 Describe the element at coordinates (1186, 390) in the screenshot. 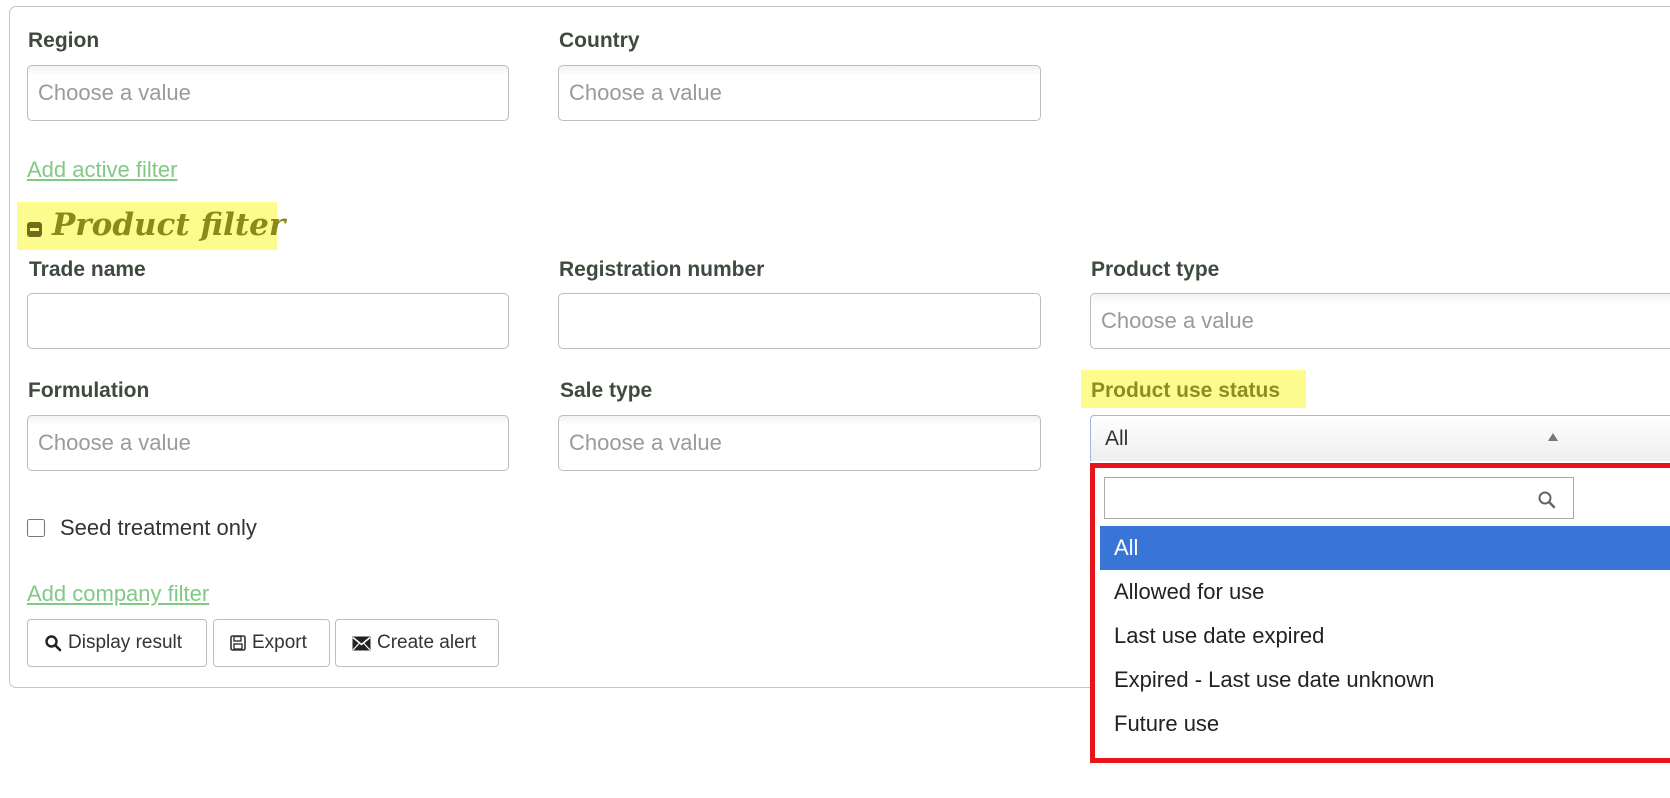

I see `product-use-status-label: Product use status` at that location.